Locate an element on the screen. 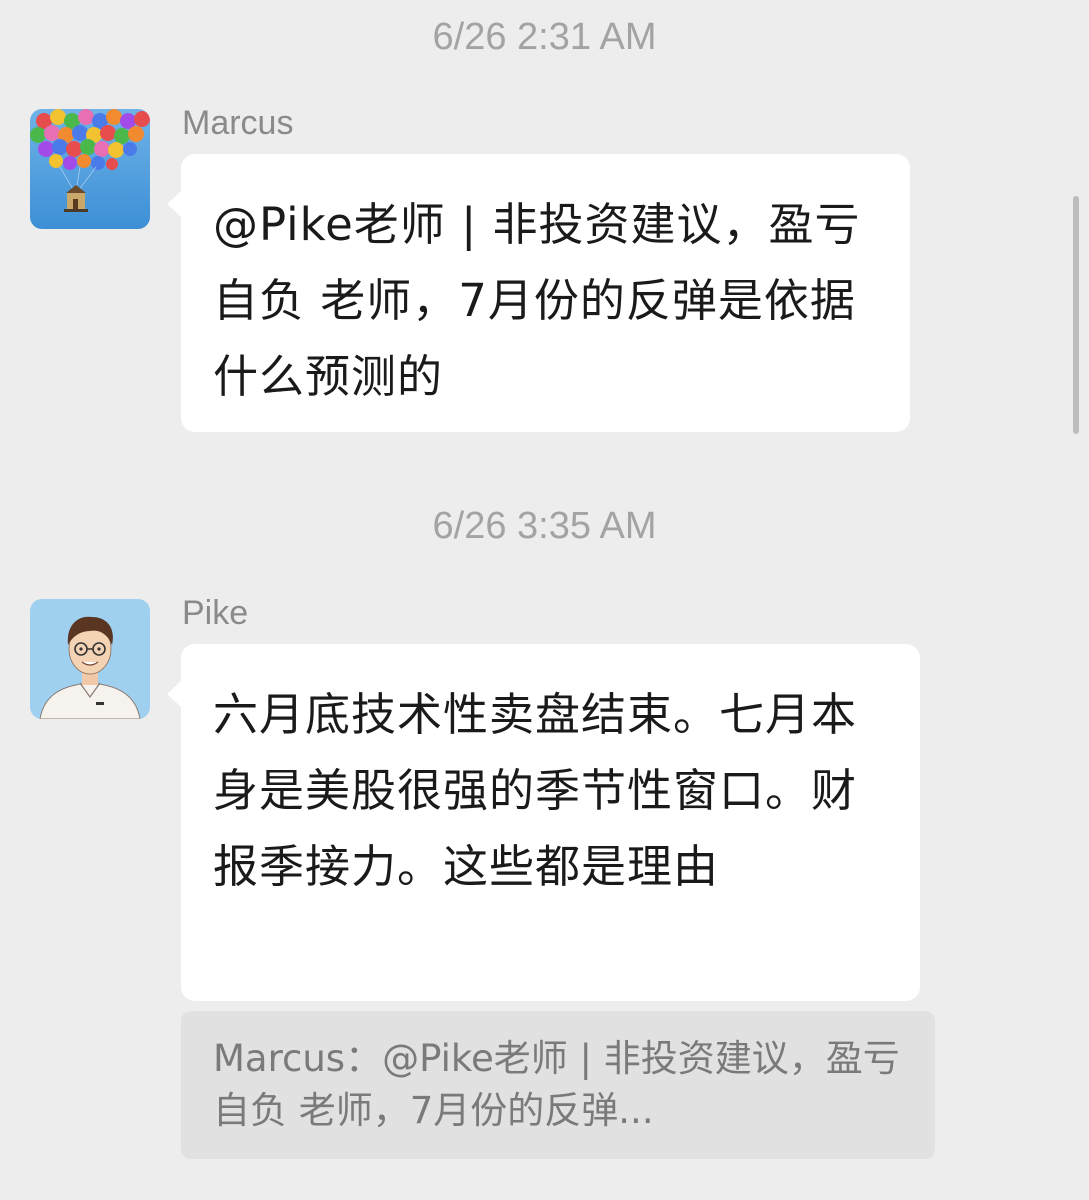 The height and width of the screenshot is (1200, 1089). message-text: @Pike老师 | 非投资建议，盈亏自负 老师，7月份的反弹是依据什么预测的 is located at coordinates (537, 300).